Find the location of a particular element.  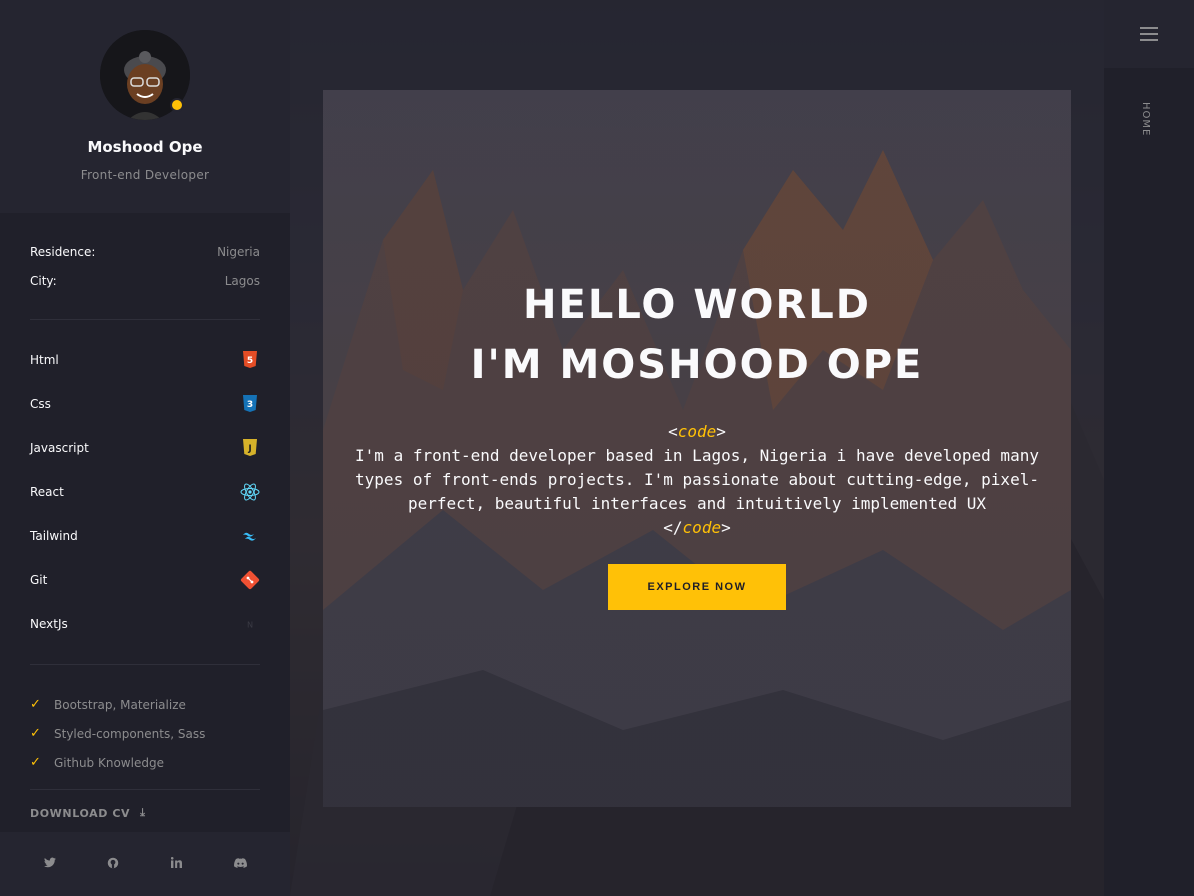

svg-text: J is located at coordinates (249, 449).